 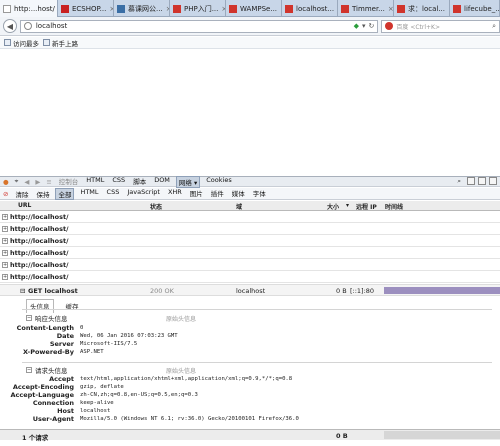 What do you see at coordinates (40, 306) in the screenshot?
I see `tab-headers: 头信息` at bounding box center [40, 306].